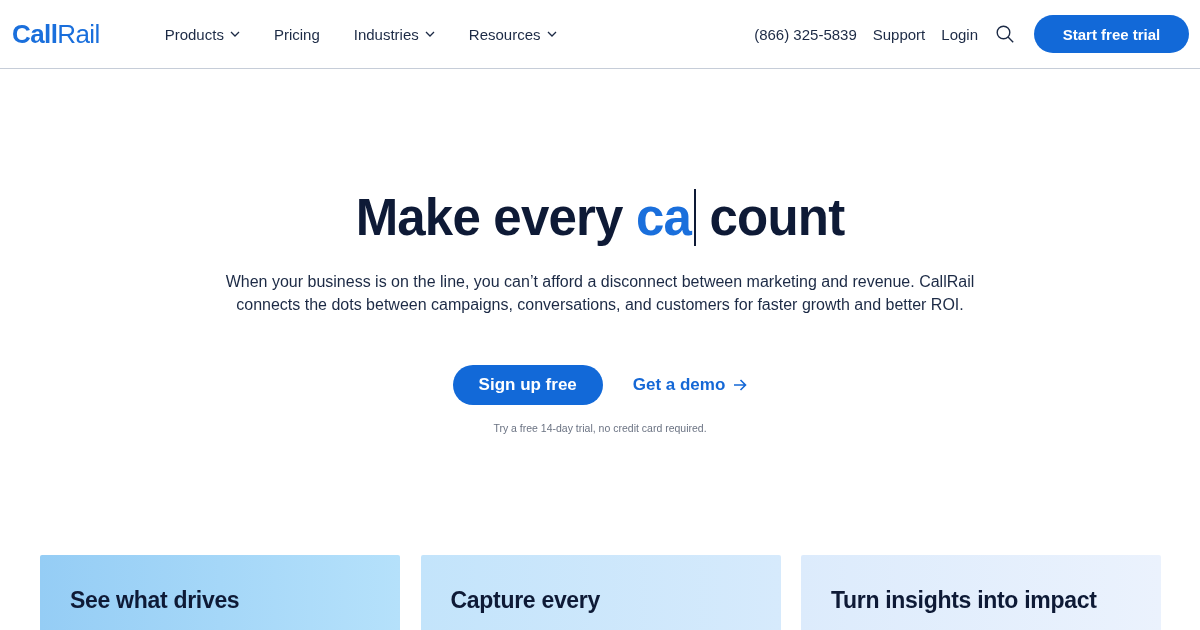 This screenshot has height=630, width=1200. I want to click on card-title: Capture every, so click(525, 600).